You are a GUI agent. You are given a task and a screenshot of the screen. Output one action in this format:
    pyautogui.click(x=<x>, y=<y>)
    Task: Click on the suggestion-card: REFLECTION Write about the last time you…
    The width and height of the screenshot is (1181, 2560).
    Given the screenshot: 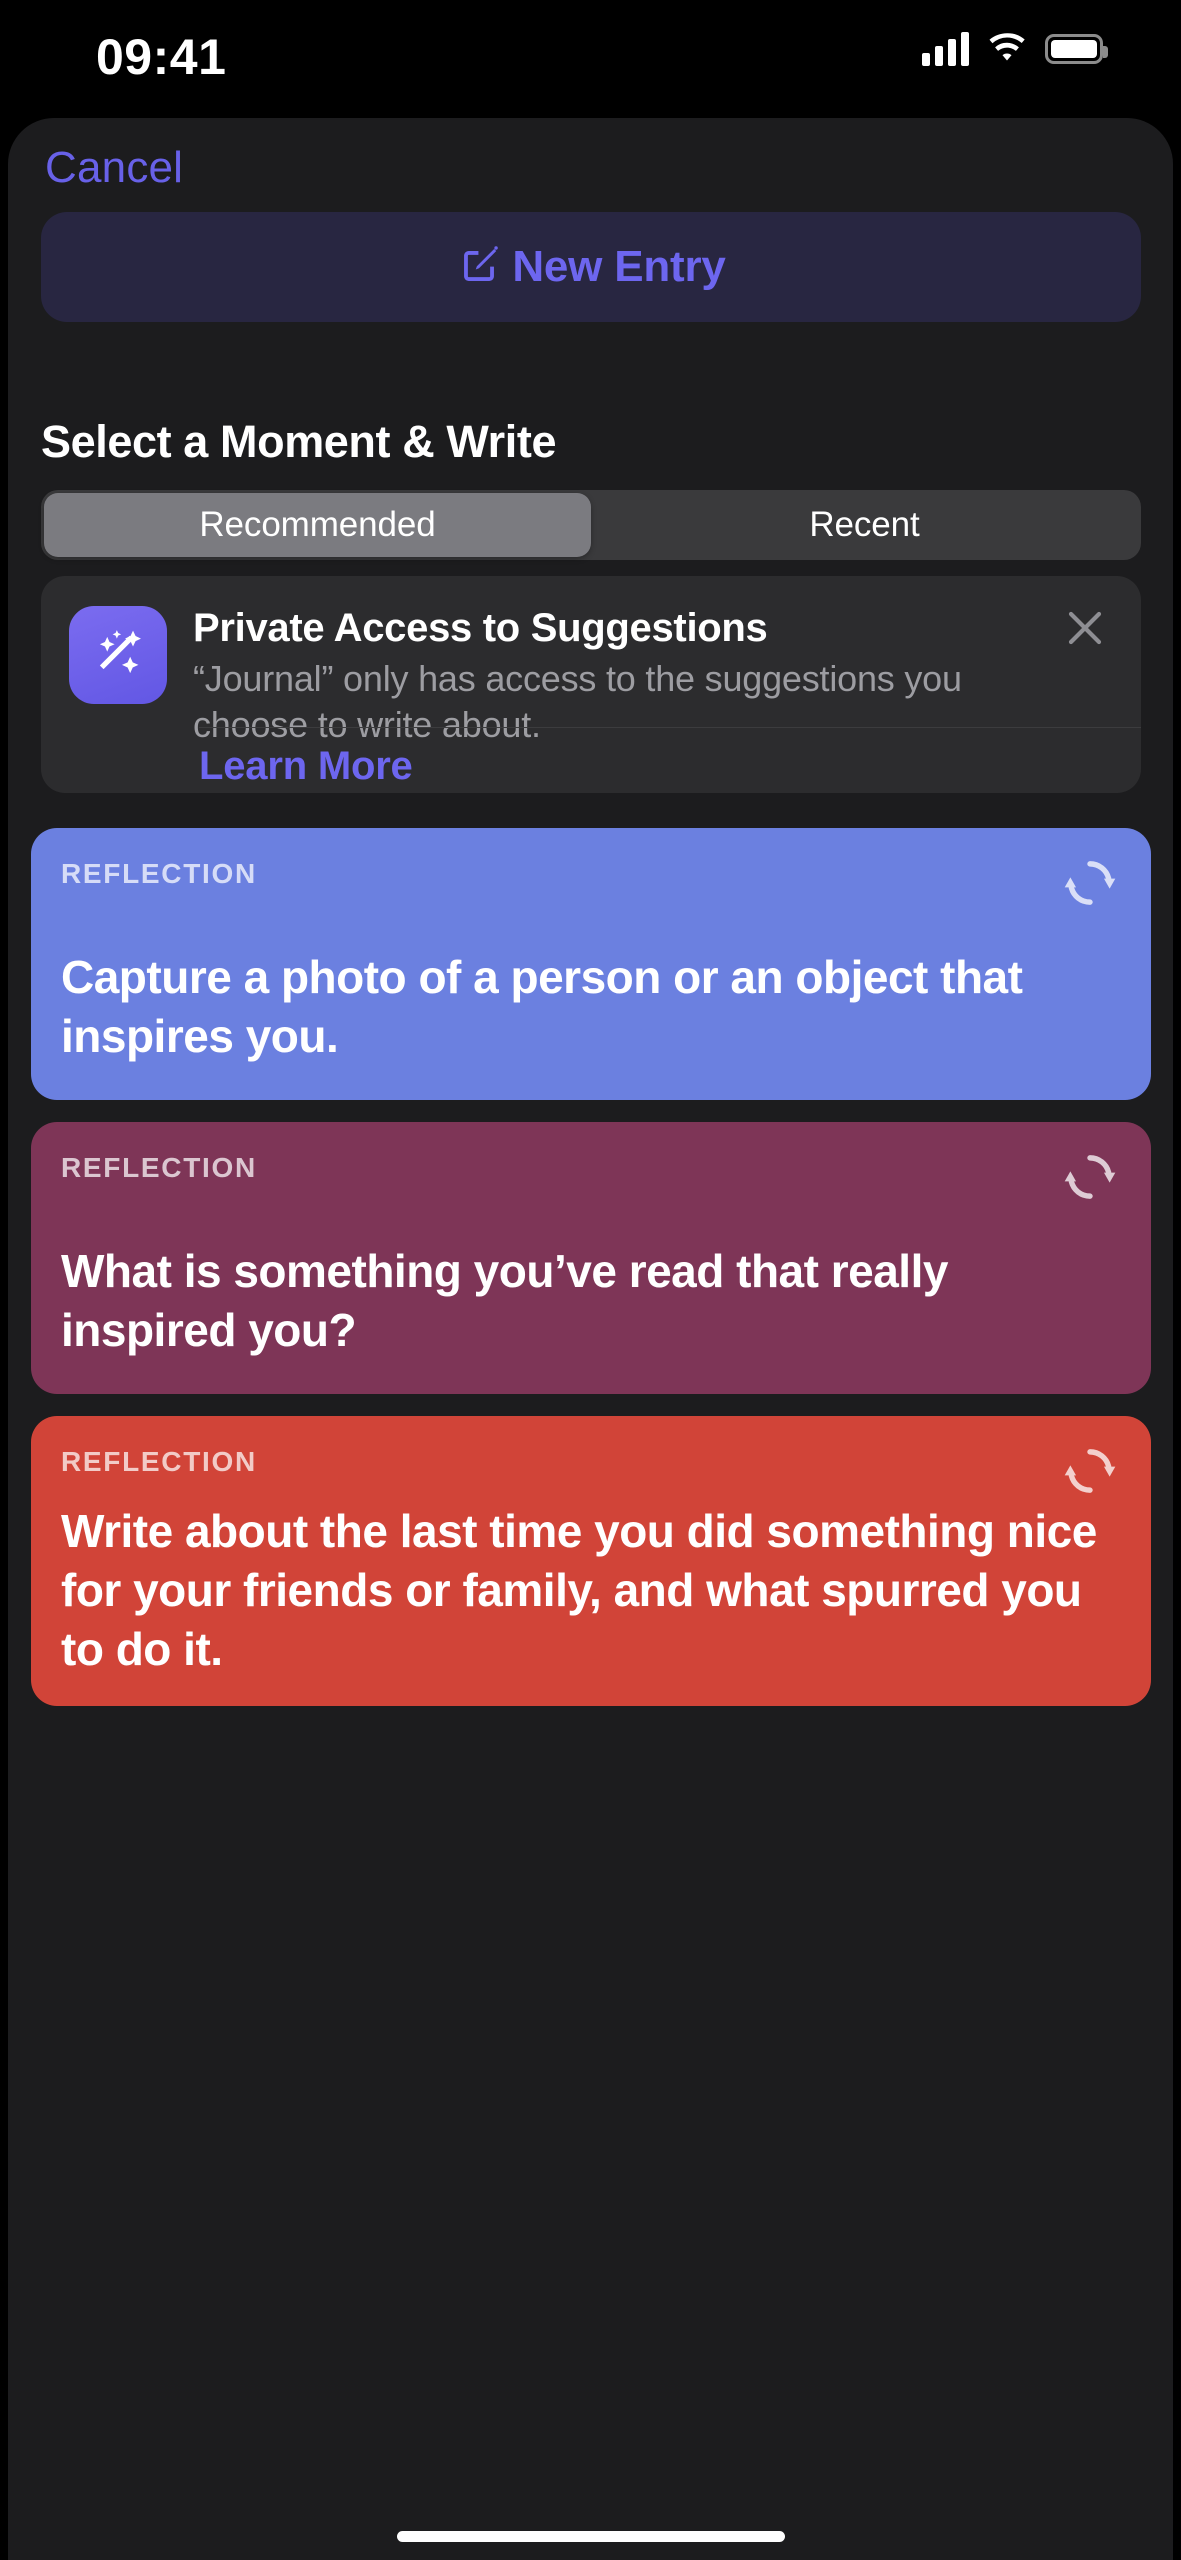 What is the action you would take?
    pyautogui.click(x=591, y=1561)
    